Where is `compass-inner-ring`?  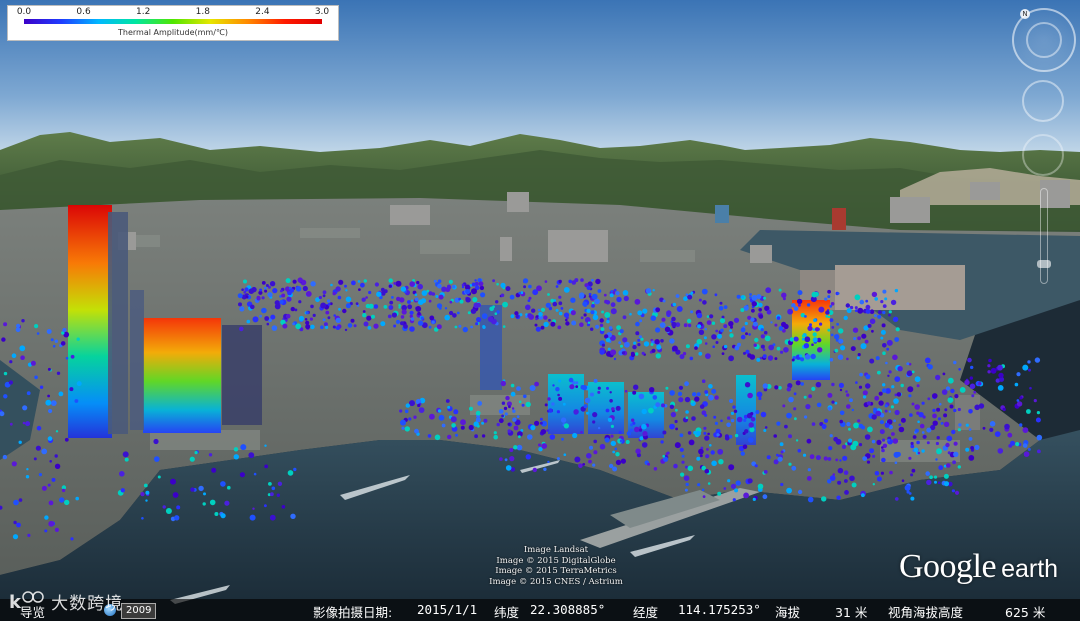 compass-inner-ring is located at coordinates (1044, 40).